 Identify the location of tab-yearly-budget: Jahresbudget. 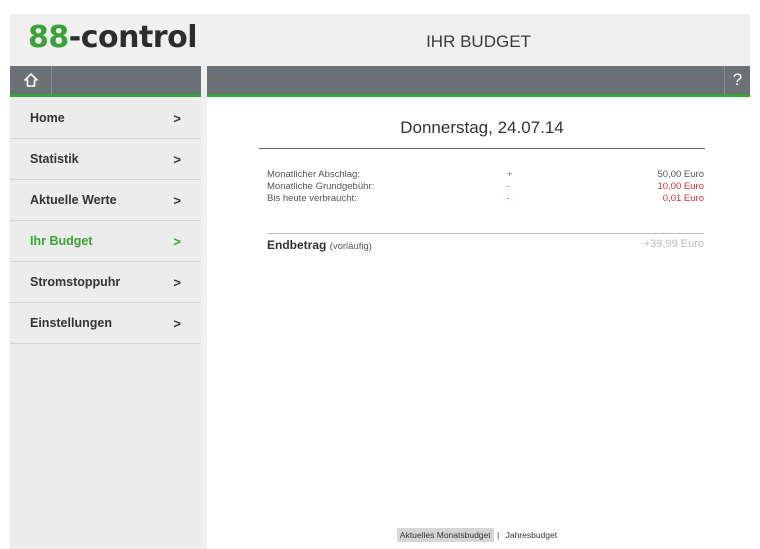
(532, 535).